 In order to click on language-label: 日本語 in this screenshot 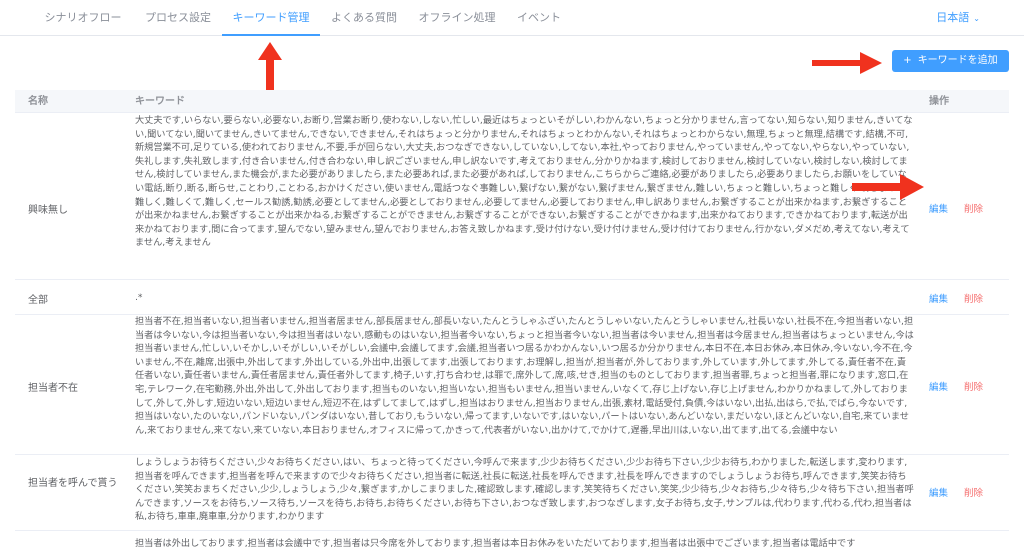, I will do `click(953, 17)`.